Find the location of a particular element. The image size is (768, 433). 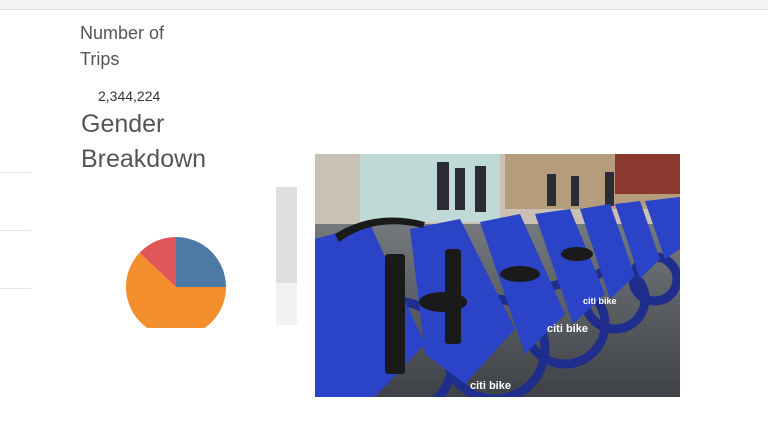

gender-breakdown-title: Gender Breakdown is located at coordinates (144, 141).